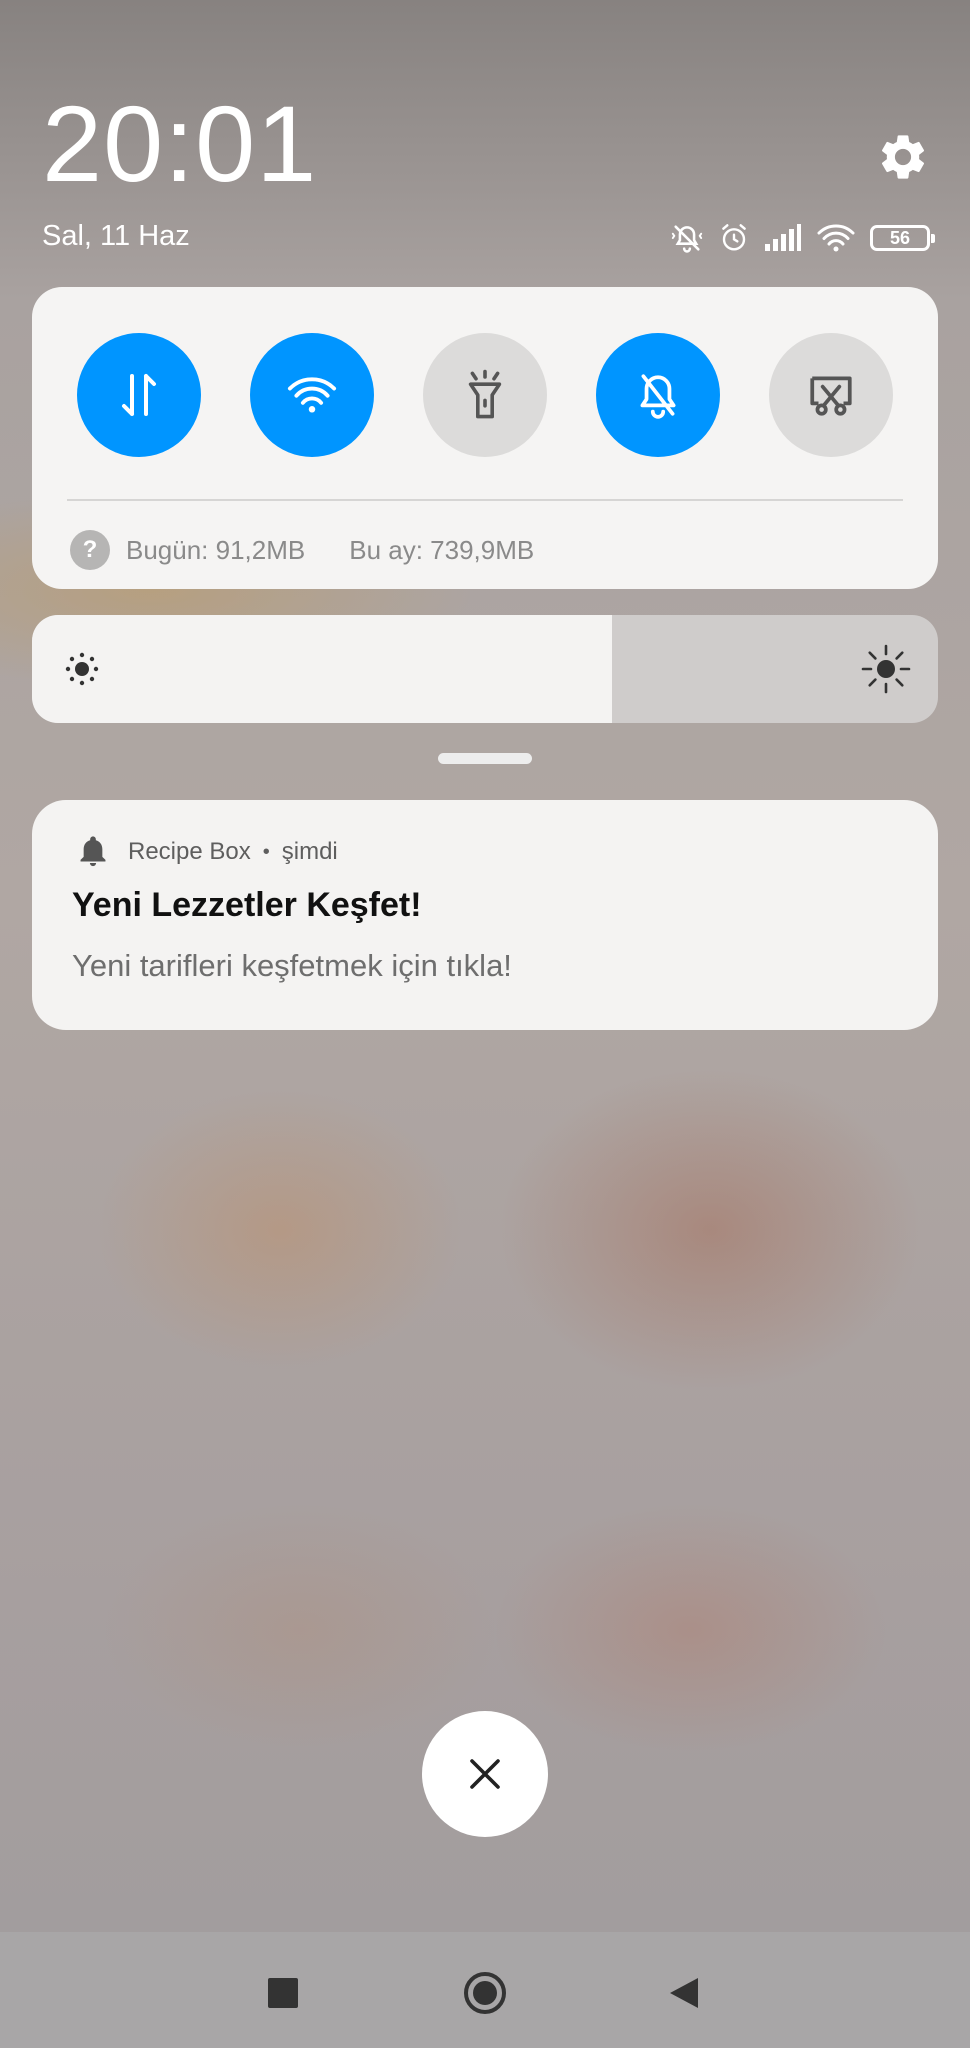  What do you see at coordinates (189, 851) in the screenshot?
I see `notification-app-name: Recipe Box` at bounding box center [189, 851].